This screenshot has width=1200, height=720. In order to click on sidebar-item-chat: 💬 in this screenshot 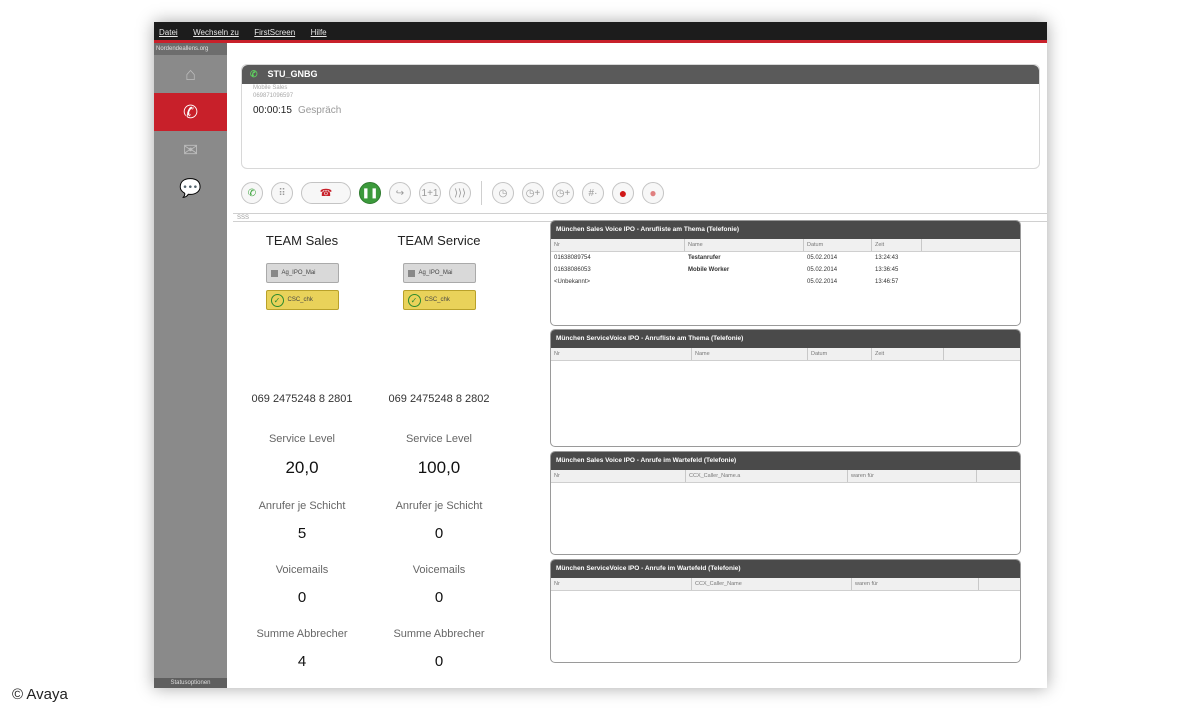, I will do `click(190, 188)`.